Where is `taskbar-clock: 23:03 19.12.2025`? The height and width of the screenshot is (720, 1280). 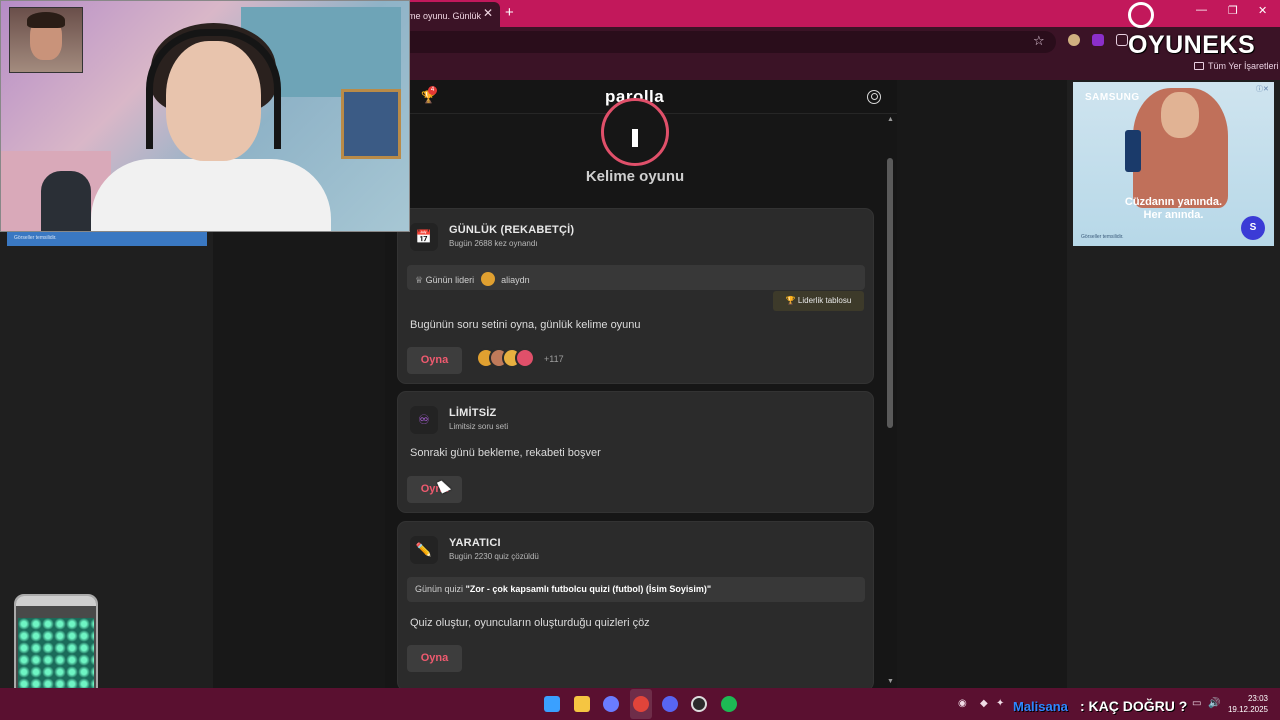
taskbar-clock: 23:03 19.12.2025 is located at coordinates (1247, 704).